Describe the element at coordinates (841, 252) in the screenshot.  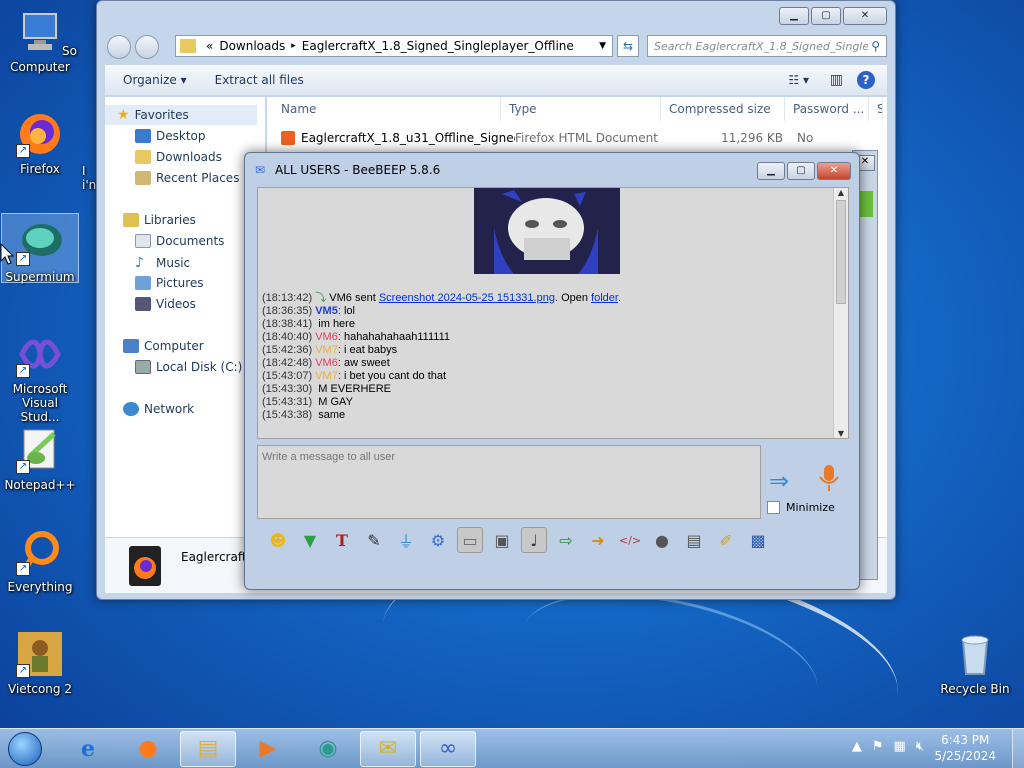
I see `scroll-thumb` at that location.